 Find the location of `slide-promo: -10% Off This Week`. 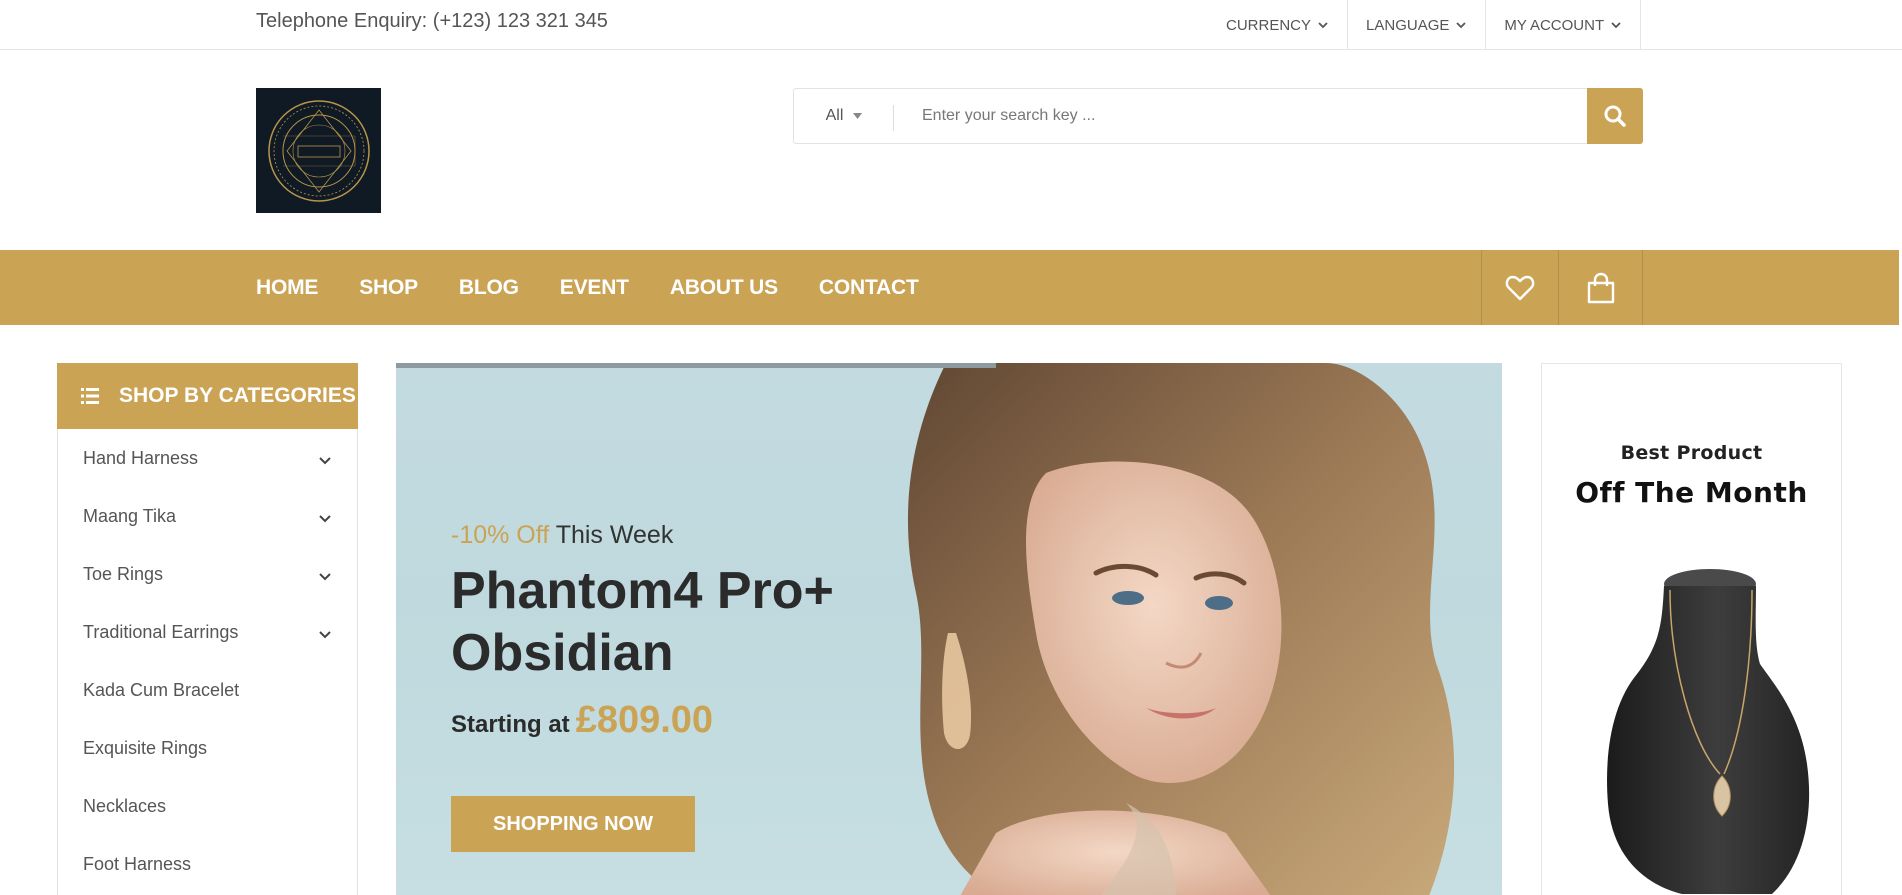

slide-promo: -10% Off This Week is located at coordinates (562, 535).